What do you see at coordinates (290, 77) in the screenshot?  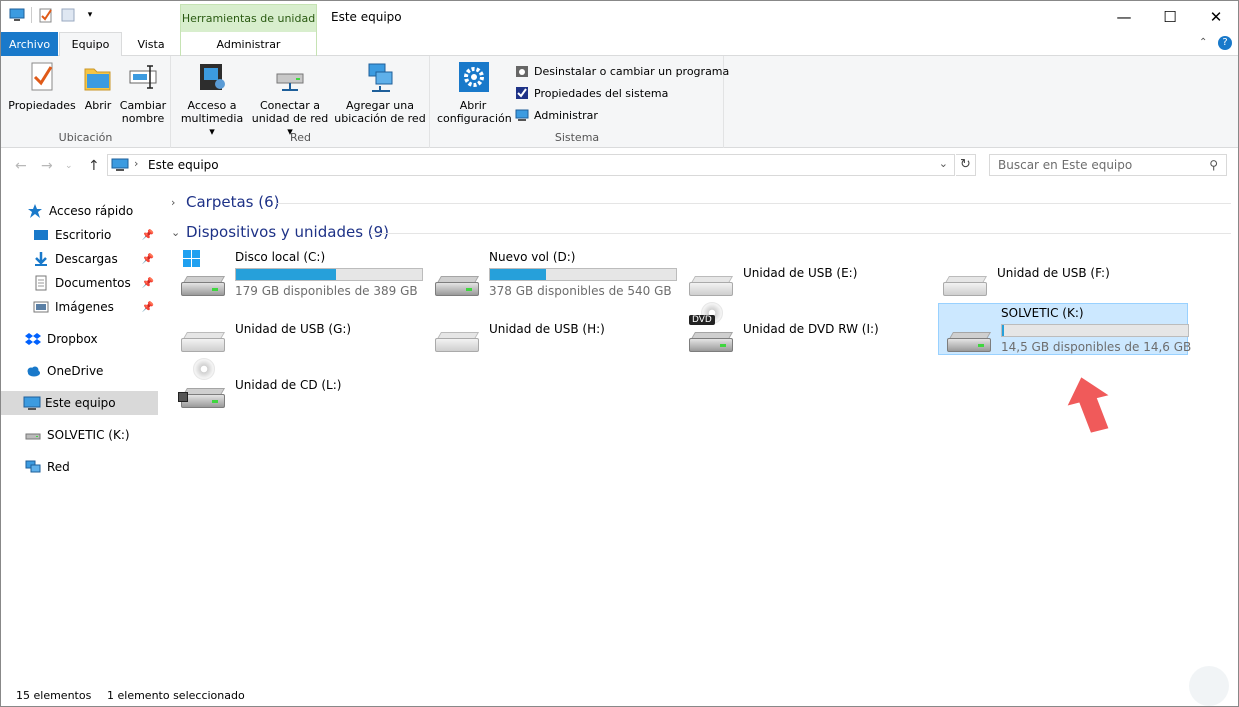 I see `network-drive-icon` at bounding box center [290, 77].